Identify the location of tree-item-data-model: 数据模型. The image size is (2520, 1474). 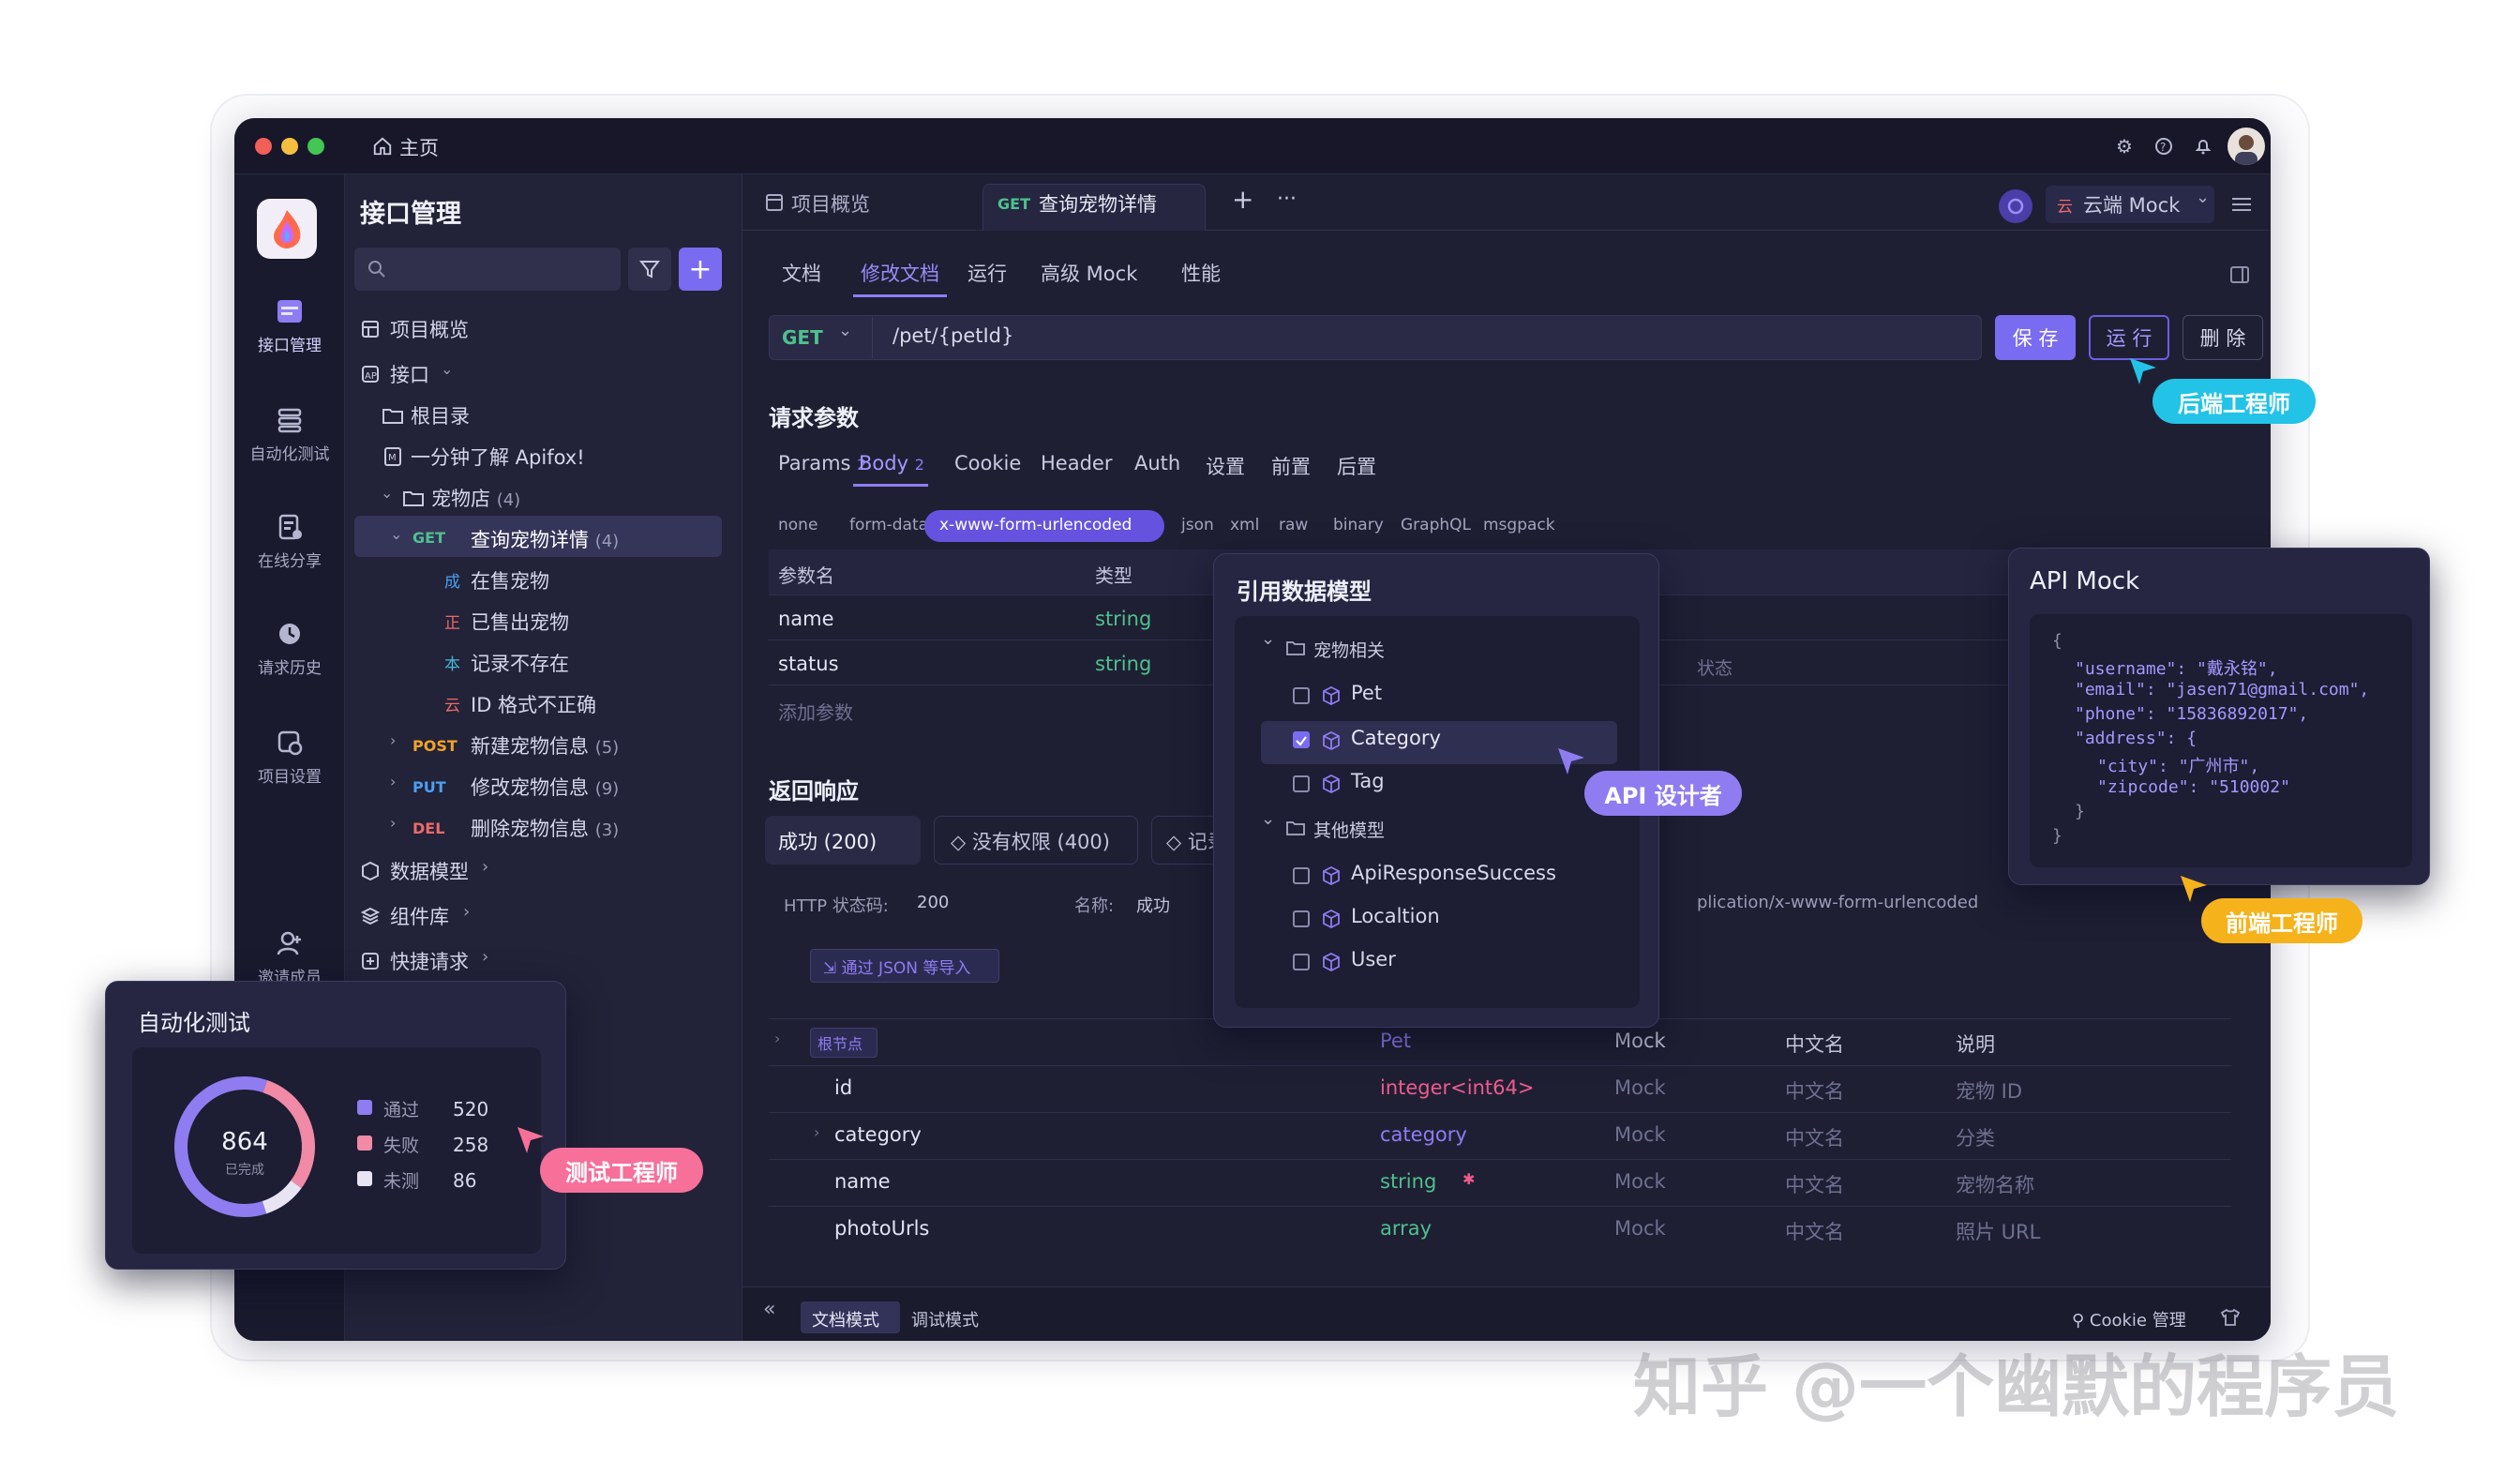
(429, 871).